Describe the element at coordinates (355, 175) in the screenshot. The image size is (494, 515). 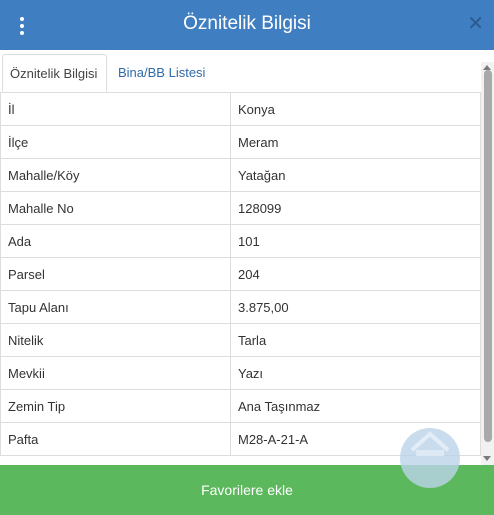
I see `attribute-value: Yatağan` at that location.